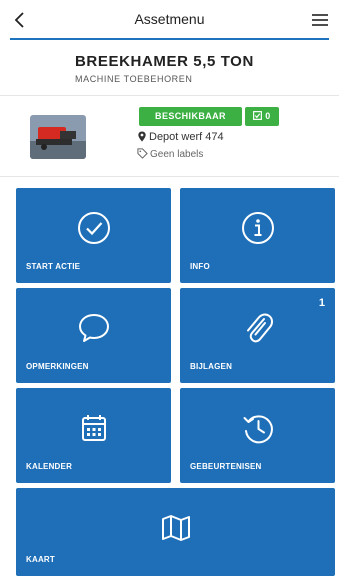 Image resolution: width=339 pixels, height=576 pixels. I want to click on app-header: Assetmenu, so click(169, 20).